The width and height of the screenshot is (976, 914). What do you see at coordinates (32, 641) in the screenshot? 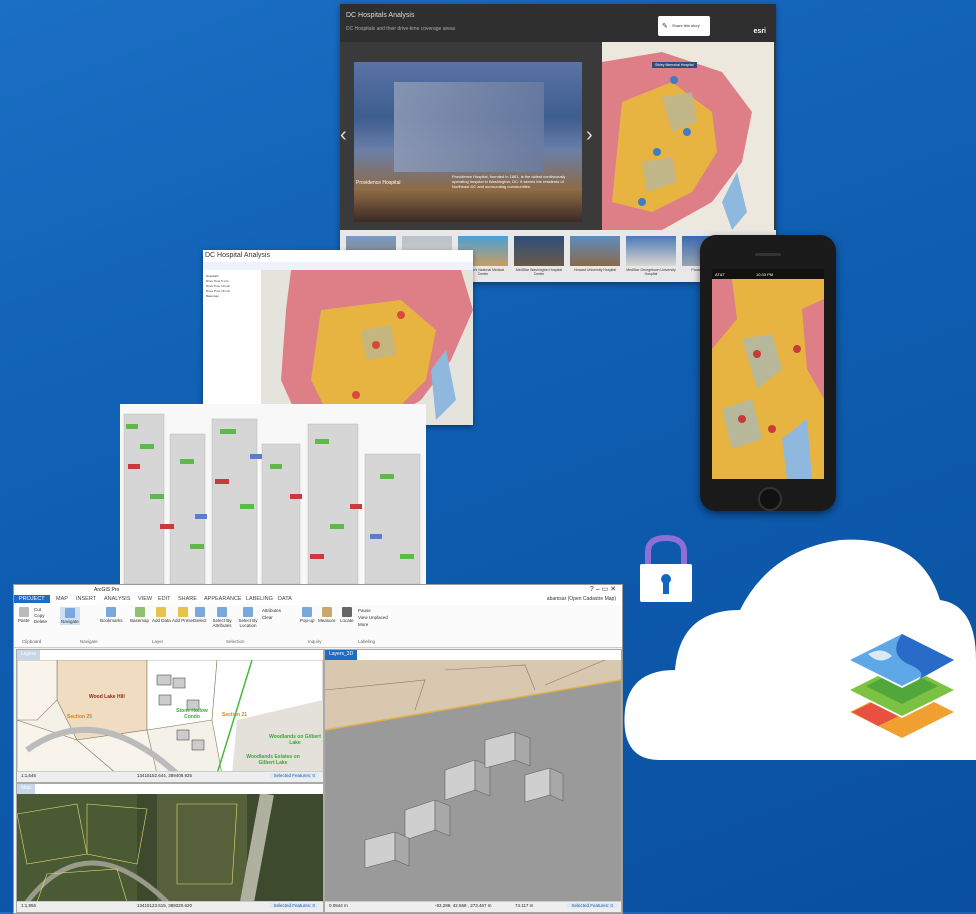
I see `group-clipboard: Clipboard` at bounding box center [32, 641].